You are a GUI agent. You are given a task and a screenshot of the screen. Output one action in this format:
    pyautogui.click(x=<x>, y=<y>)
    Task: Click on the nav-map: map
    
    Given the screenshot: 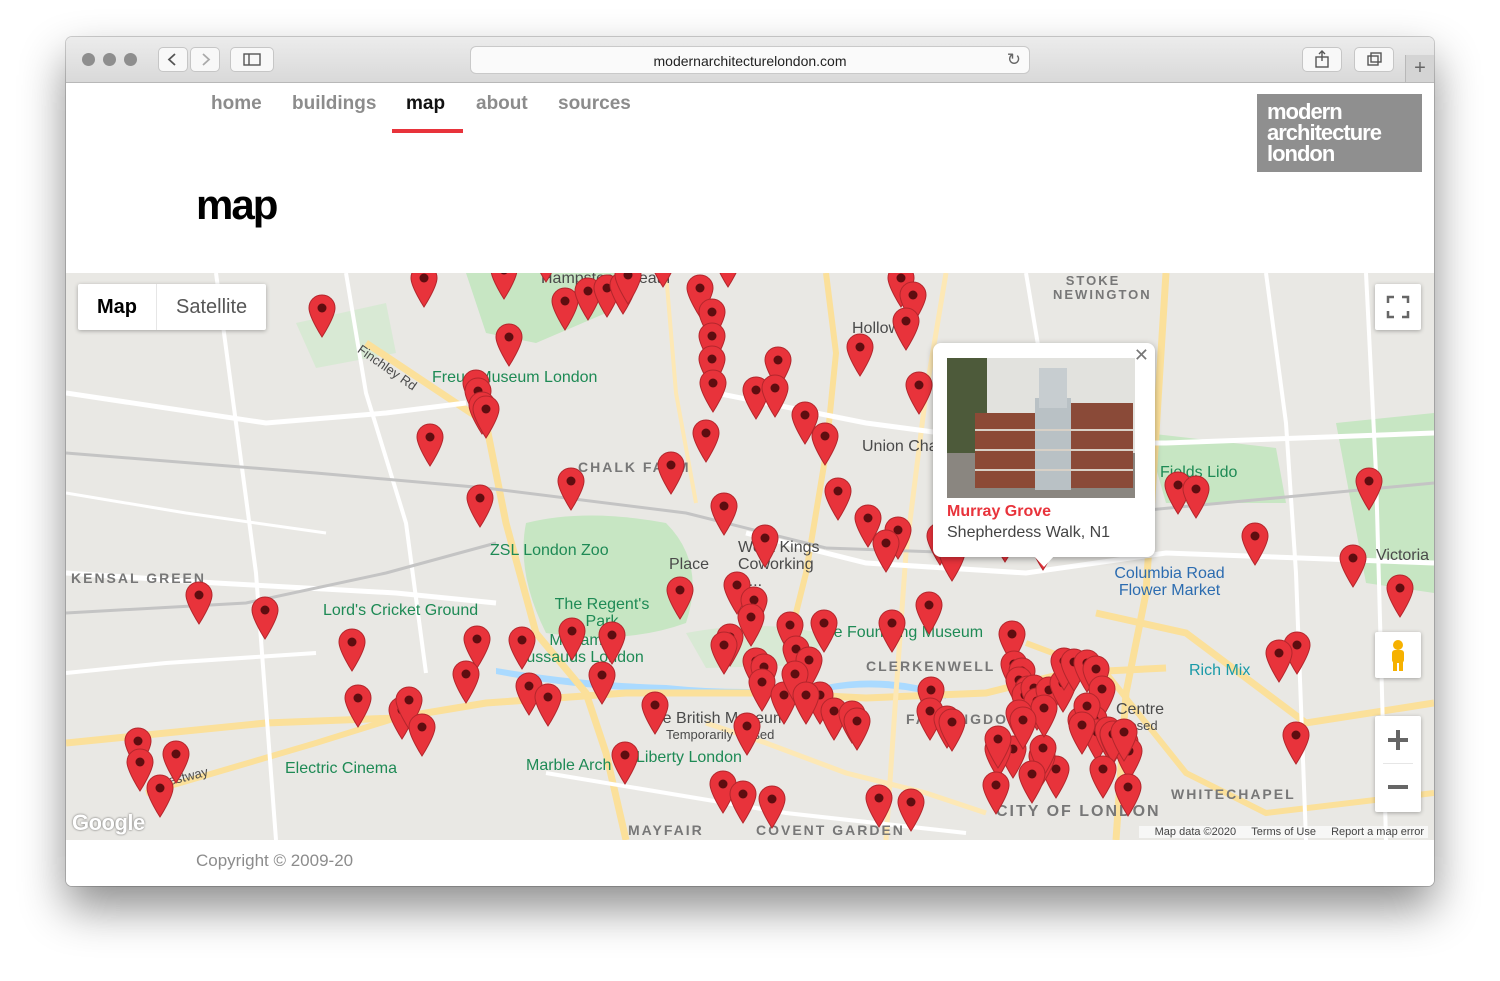 What is the action you would take?
    pyautogui.click(x=425, y=104)
    